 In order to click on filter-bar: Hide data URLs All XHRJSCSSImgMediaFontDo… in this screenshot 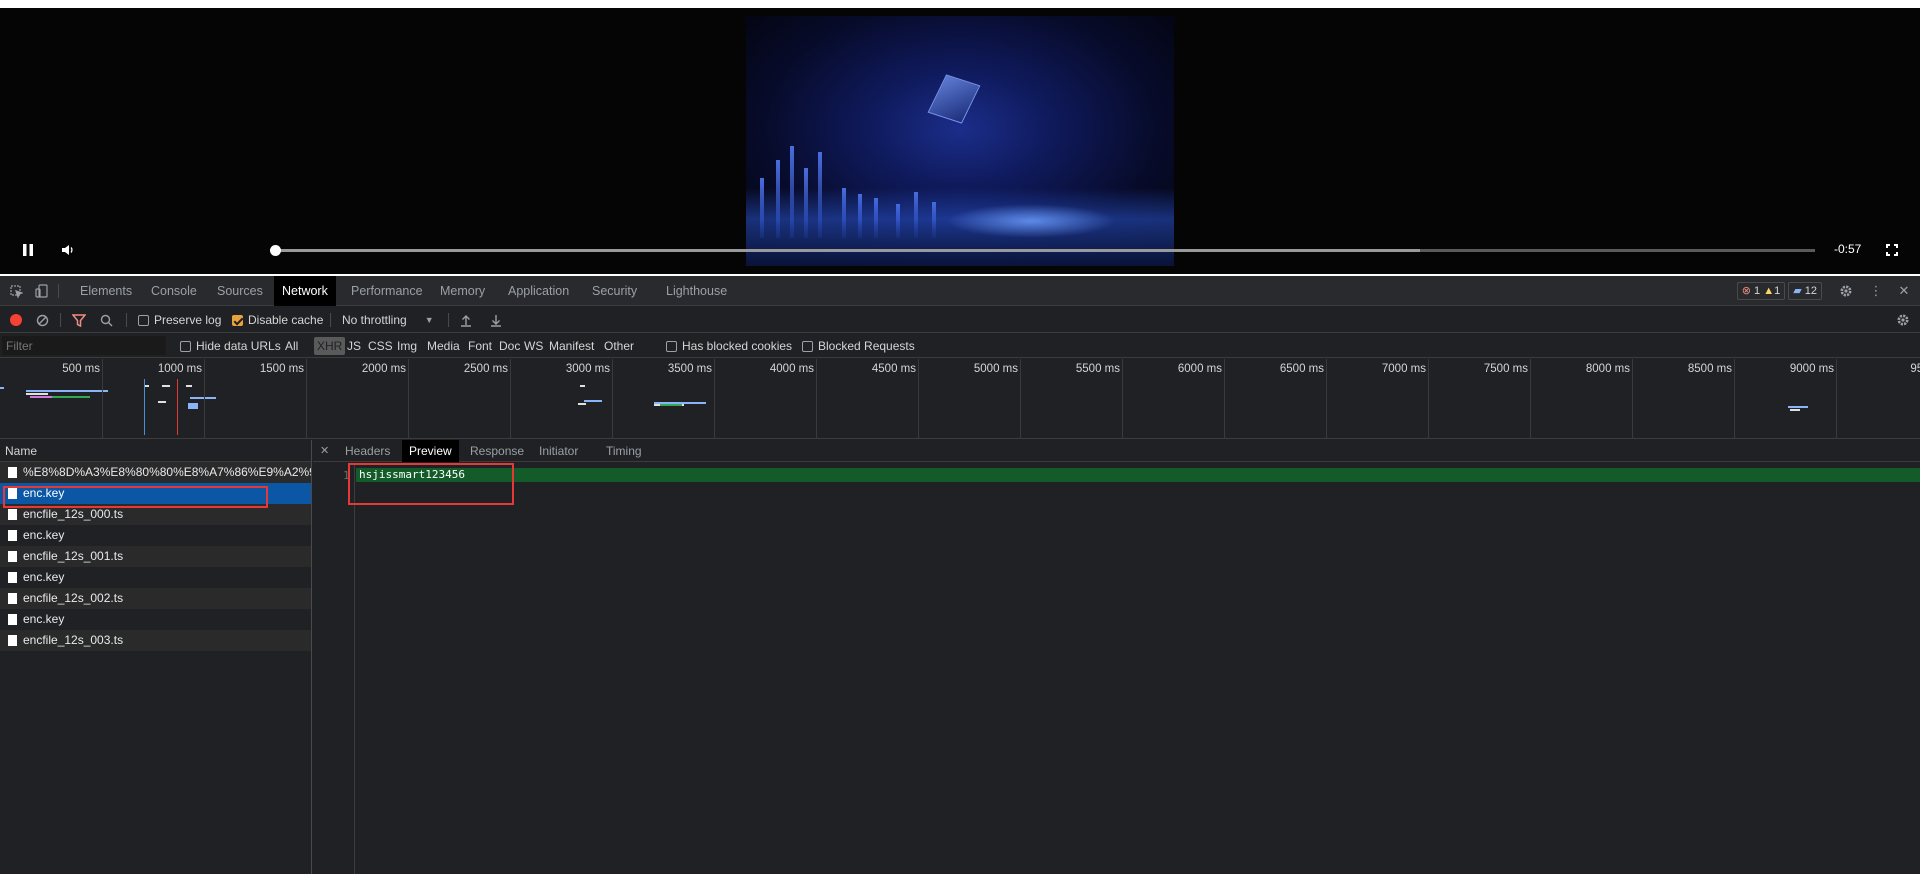, I will do `click(960, 346)`.